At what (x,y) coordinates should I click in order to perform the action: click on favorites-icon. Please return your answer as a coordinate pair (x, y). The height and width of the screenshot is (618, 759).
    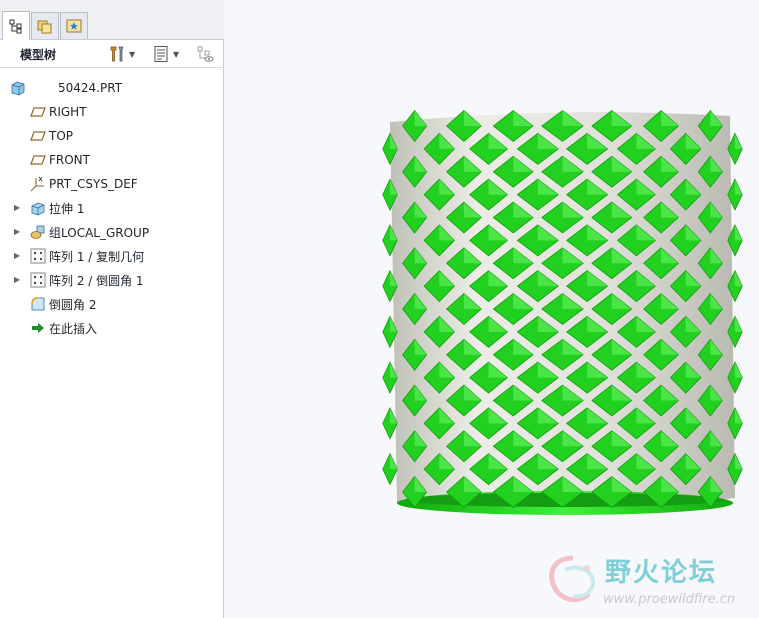
    Looking at the image, I should click on (74, 26).